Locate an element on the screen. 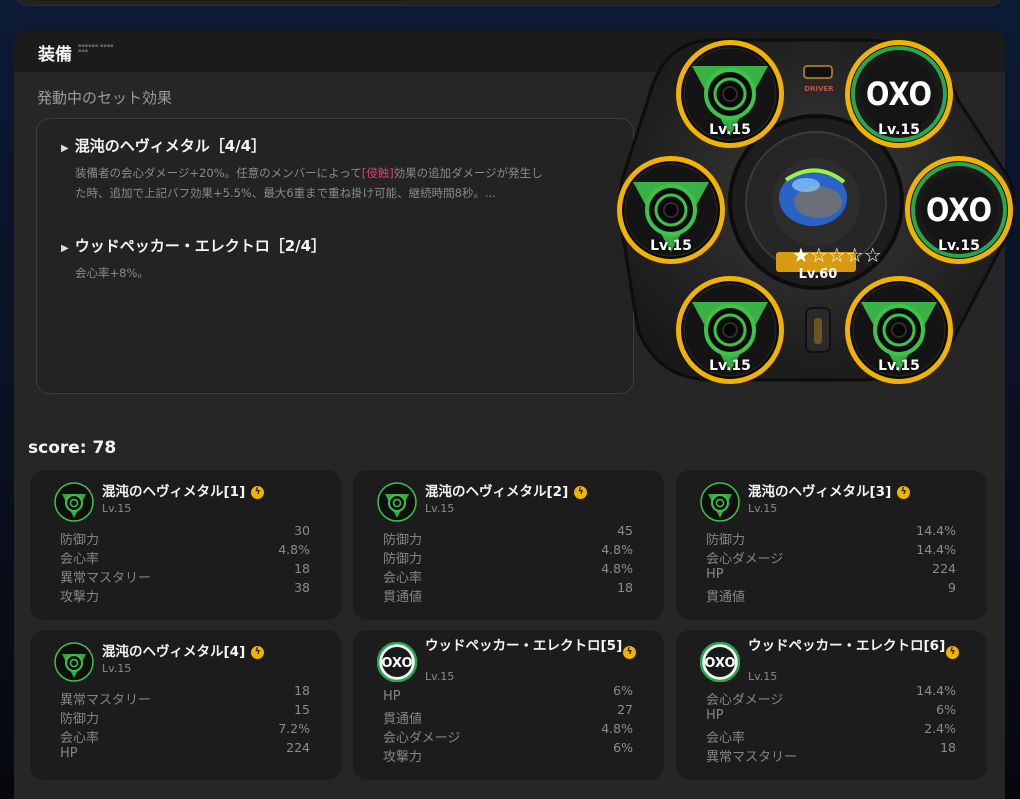 Image resolution: width=1020 pixels, height=799 pixels. stat-value: 15 is located at coordinates (302, 709).